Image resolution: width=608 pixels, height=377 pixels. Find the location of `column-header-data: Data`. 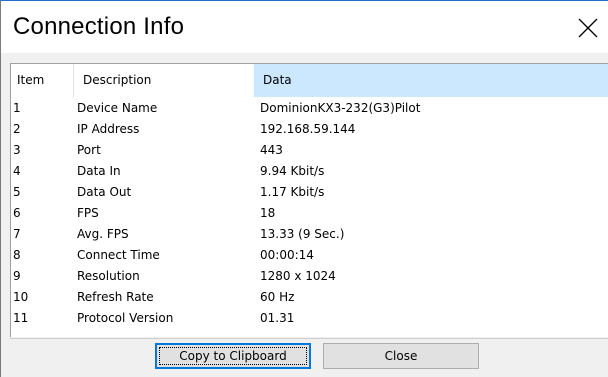

column-header-data: Data is located at coordinates (431, 80).